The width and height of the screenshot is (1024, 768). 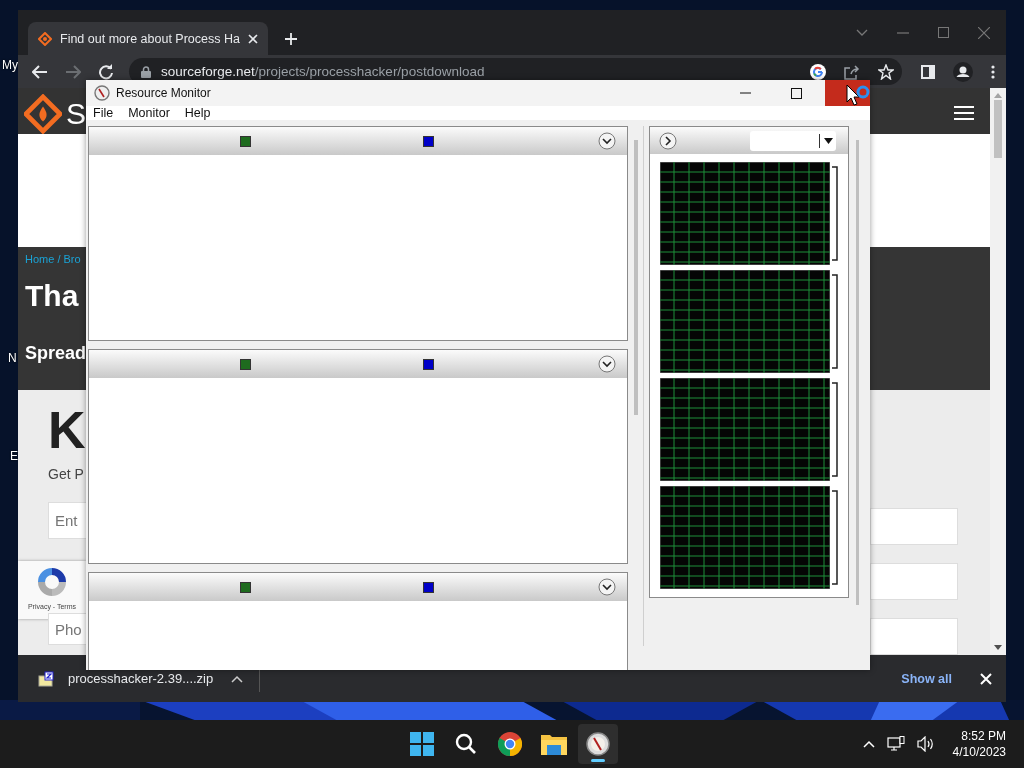 I want to click on browser-icon, so click(x=510, y=744).